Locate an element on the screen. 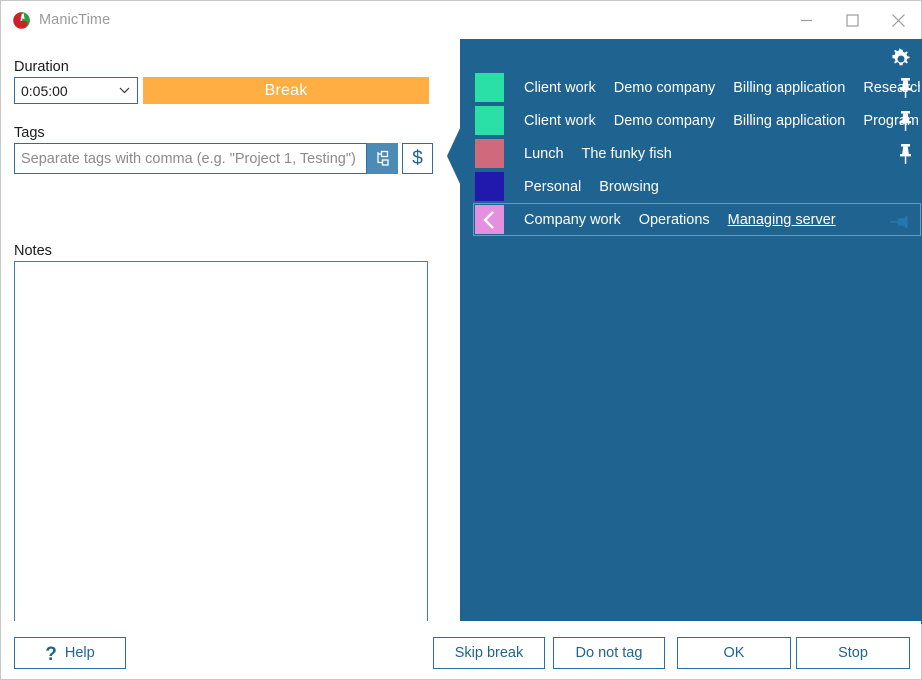 This screenshot has height=680, width=922. dollar-glyph: $ is located at coordinates (417, 158).